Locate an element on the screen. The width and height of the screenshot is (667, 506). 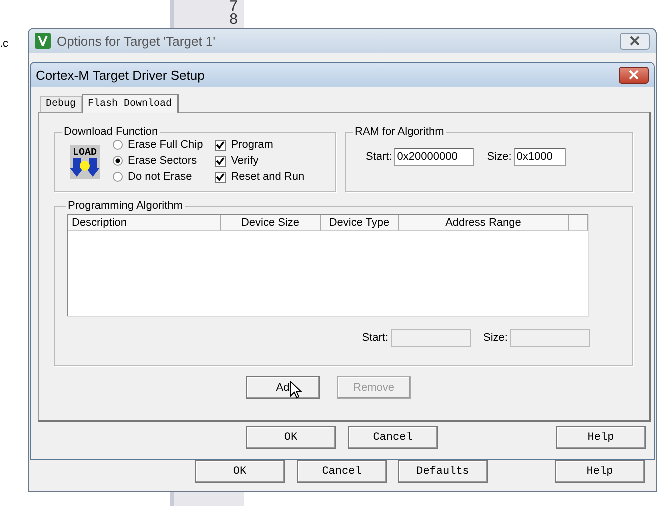
window-title: Options for Target 'Target 1' is located at coordinates (136, 41).